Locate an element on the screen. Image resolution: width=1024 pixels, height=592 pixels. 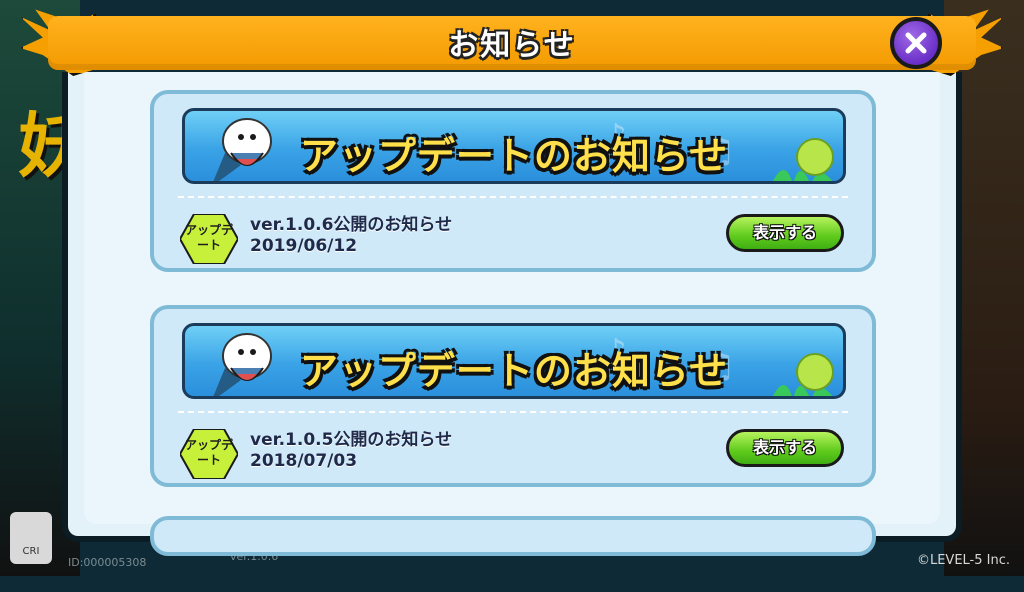
crie-logo: CRI is located at coordinates (31, 538).